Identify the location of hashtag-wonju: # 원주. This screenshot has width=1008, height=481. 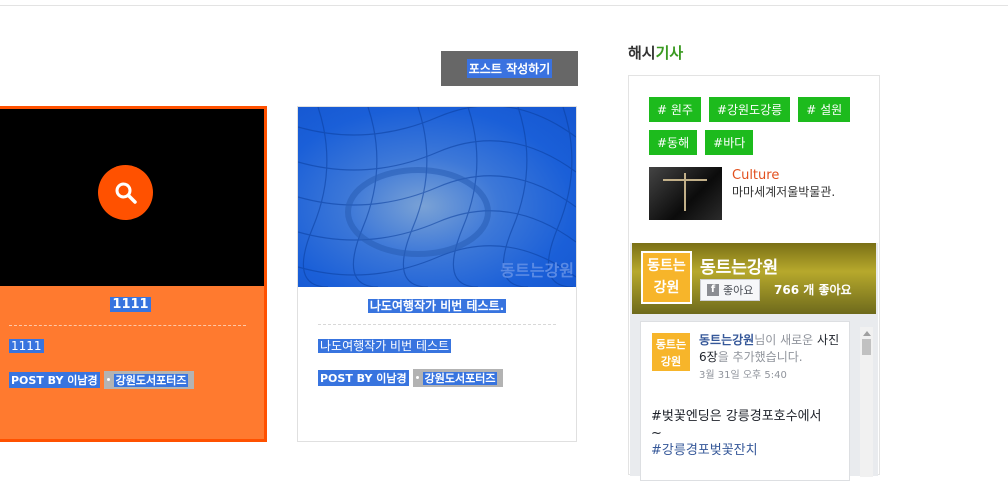
(675, 109).